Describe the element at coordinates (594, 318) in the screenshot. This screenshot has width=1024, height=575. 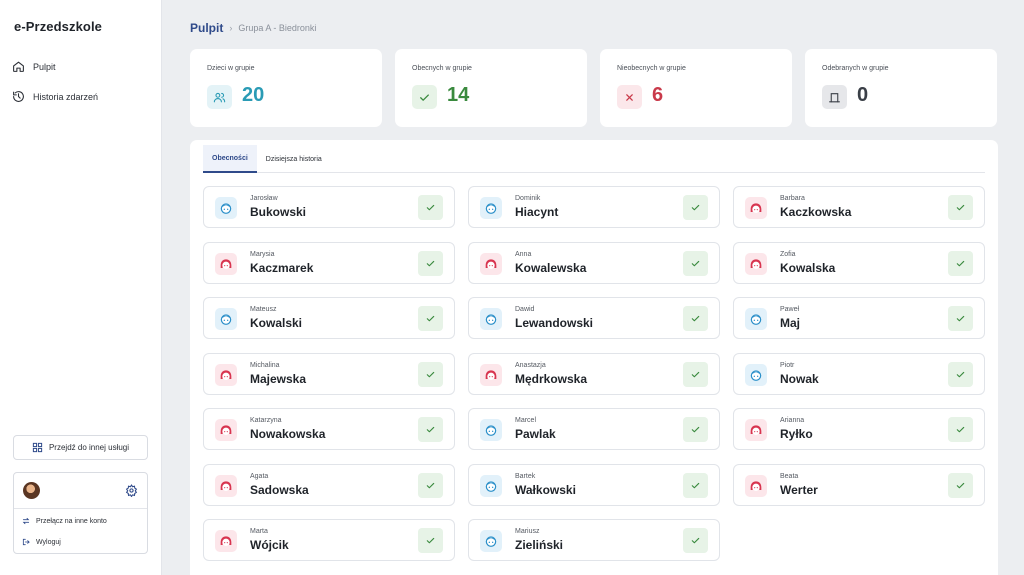
I see `child-card: Dawid Lewandowski` at that location.